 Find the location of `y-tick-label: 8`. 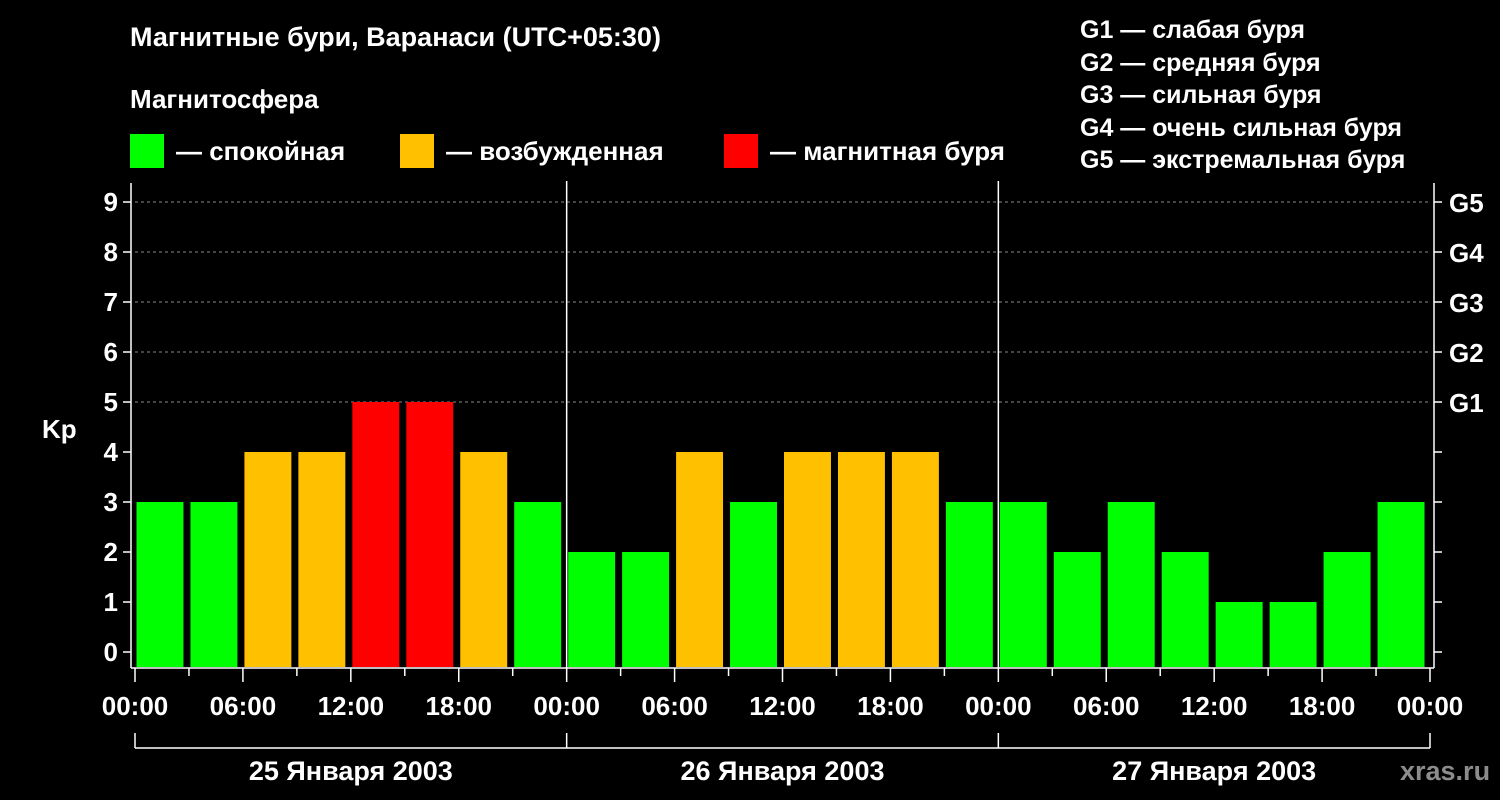

y-tick-label: 8 is located at coordinates (111, 252).